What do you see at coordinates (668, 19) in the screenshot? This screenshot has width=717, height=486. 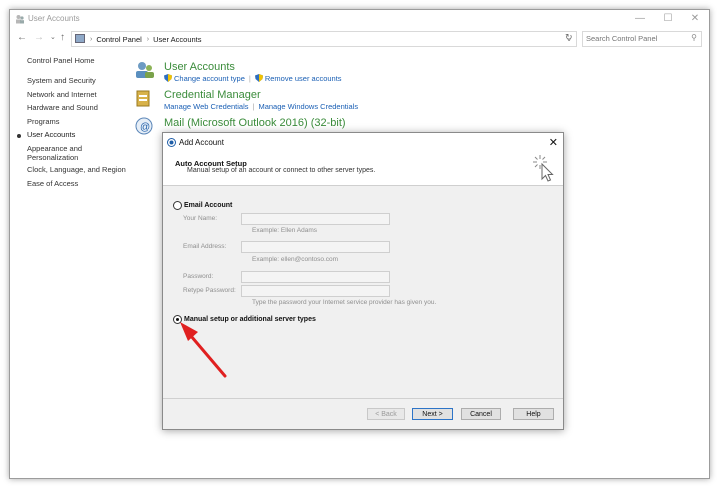 I see `maximize-button: ☐` at bounding box center [668, 19].